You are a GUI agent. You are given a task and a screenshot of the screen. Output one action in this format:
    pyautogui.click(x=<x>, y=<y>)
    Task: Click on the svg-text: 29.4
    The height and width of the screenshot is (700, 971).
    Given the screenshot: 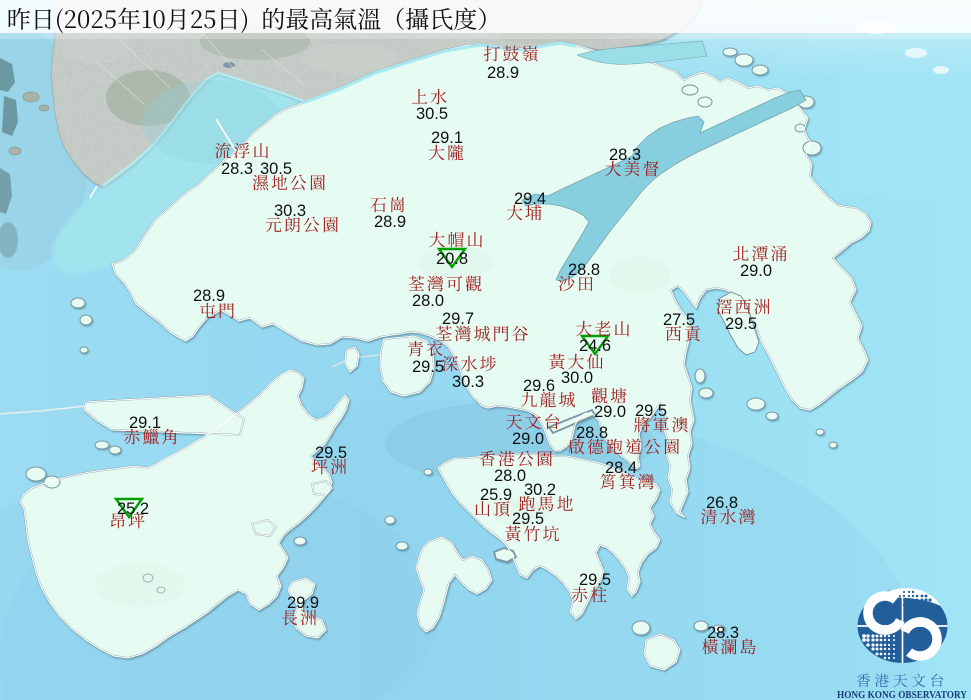 What is the action you would take?
    pyautogui.click(x=530, y=199)
    